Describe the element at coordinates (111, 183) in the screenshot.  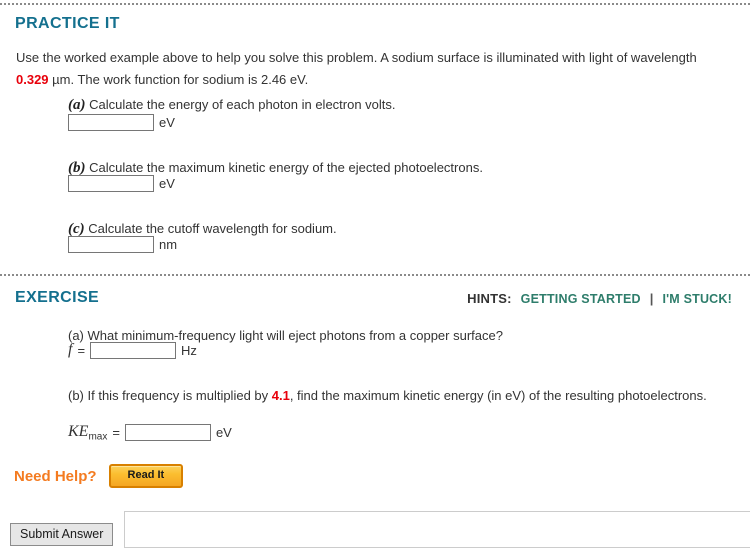
I see `practice-part-b-input` at that location.